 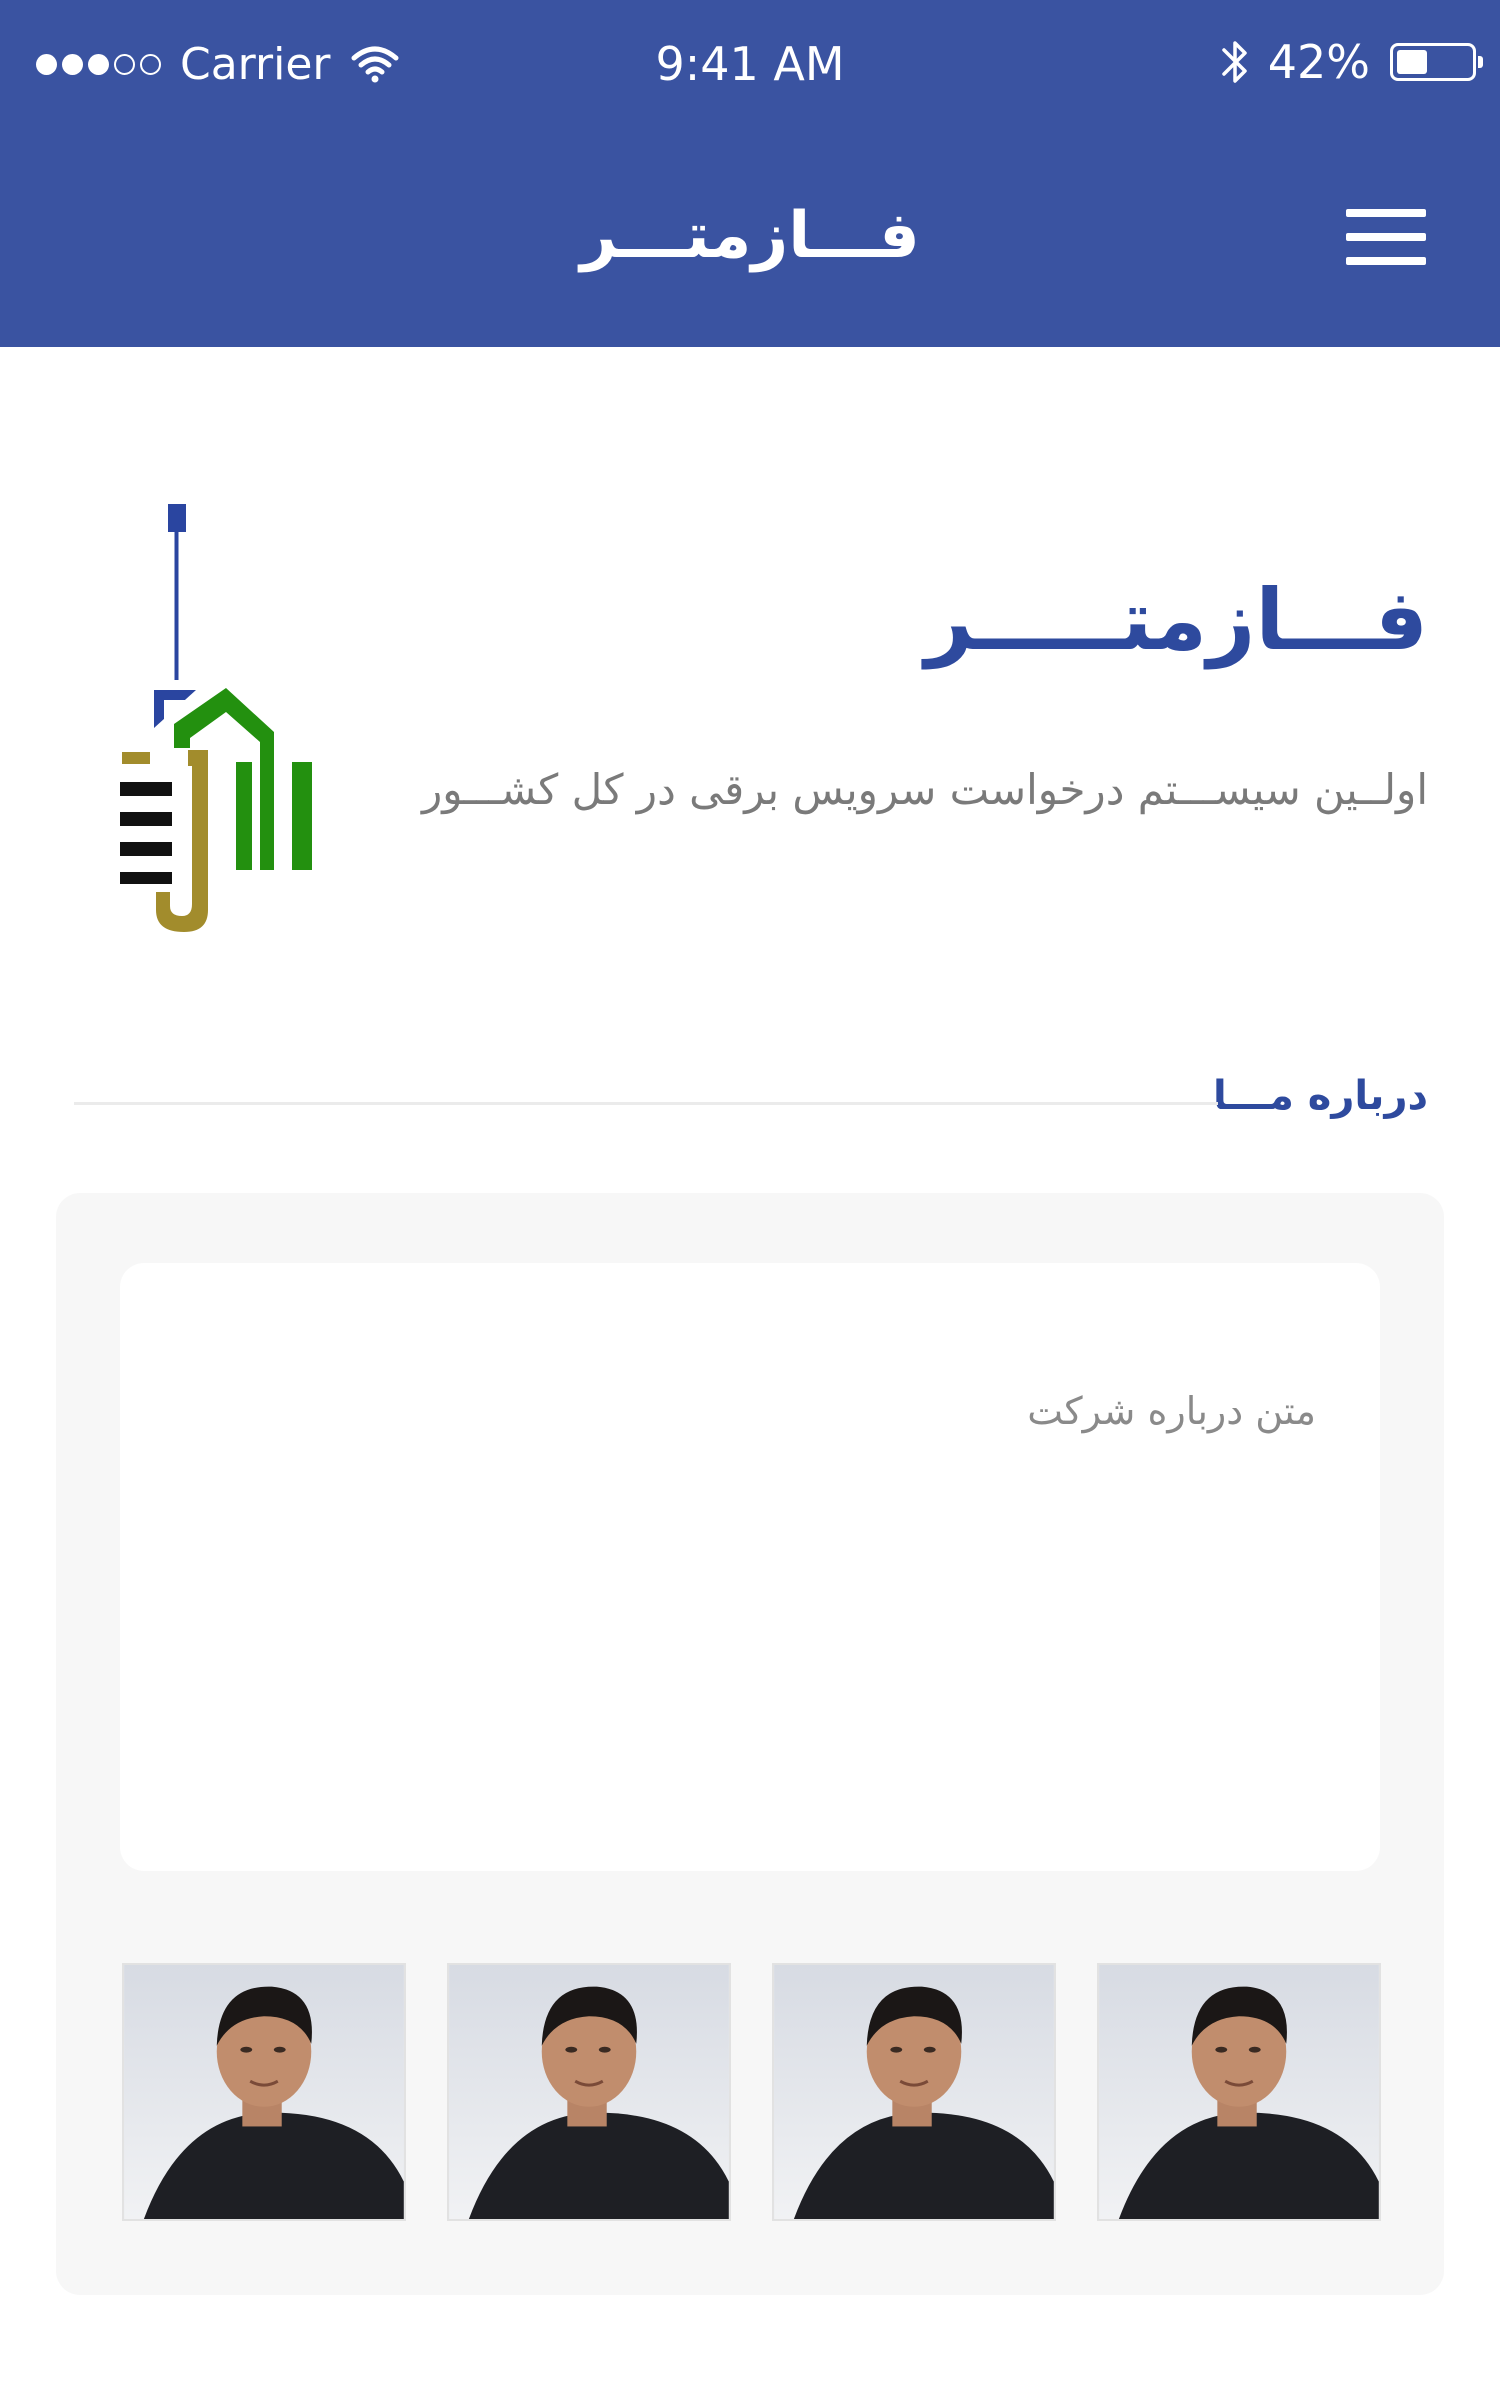 I want to click on phazmeter-logo-icon, so click(x=216, y=718).